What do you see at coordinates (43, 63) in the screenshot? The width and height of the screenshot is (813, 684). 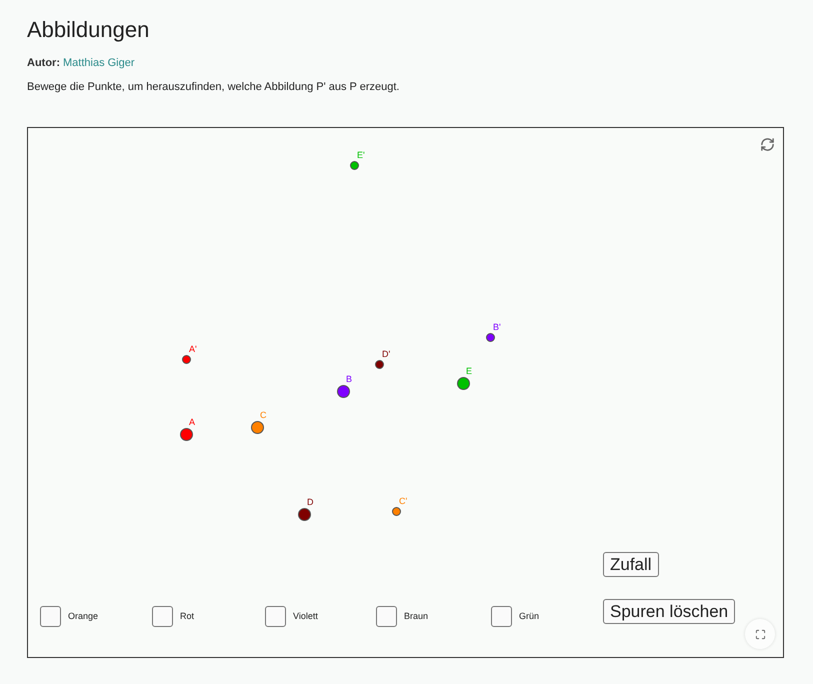 I see `author-label: Autor:` at bounding box center [43, 63].